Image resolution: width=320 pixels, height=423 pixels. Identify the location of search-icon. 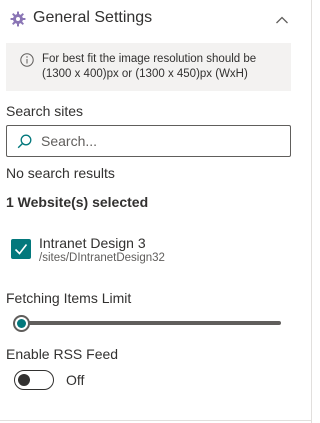
(24, 141).